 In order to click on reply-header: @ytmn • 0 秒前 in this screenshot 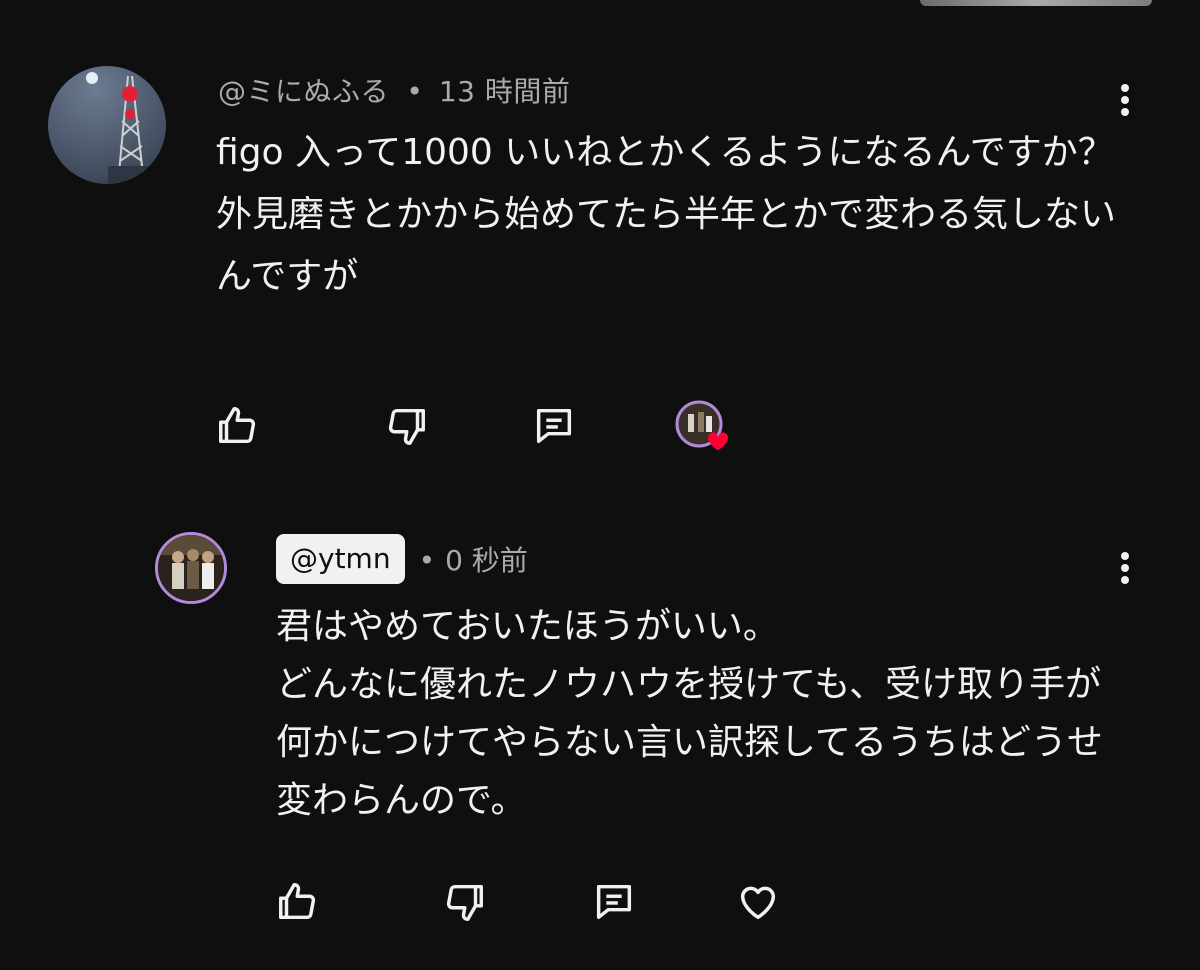, I will do `click(402, 559)`.